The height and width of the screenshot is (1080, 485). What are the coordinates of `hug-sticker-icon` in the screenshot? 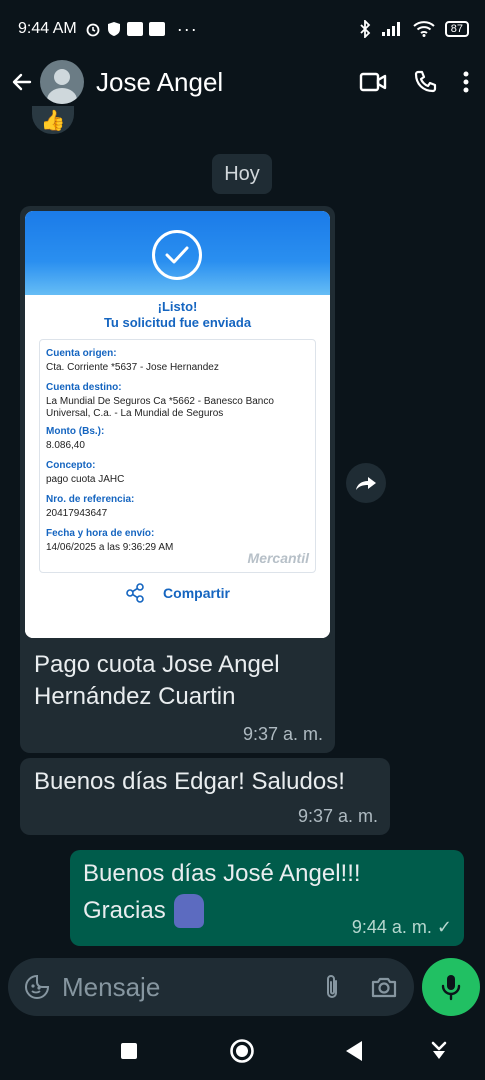 It's located at (188, 911).